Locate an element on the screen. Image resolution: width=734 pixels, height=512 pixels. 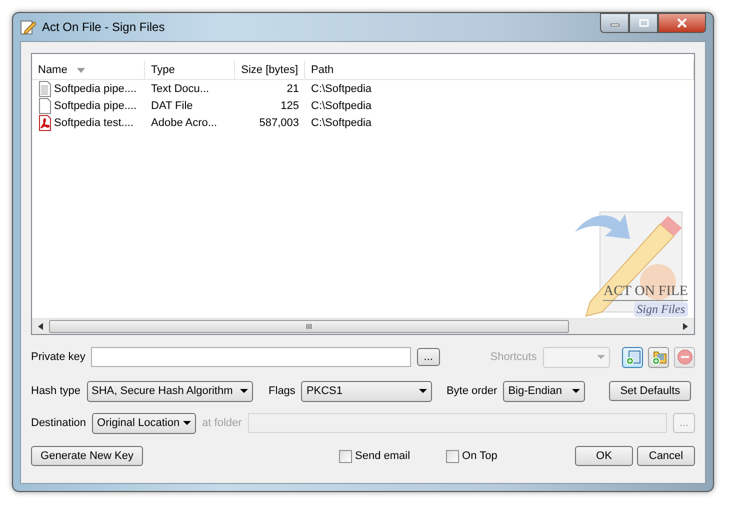
folder-field is located at coordinates (457, 423).